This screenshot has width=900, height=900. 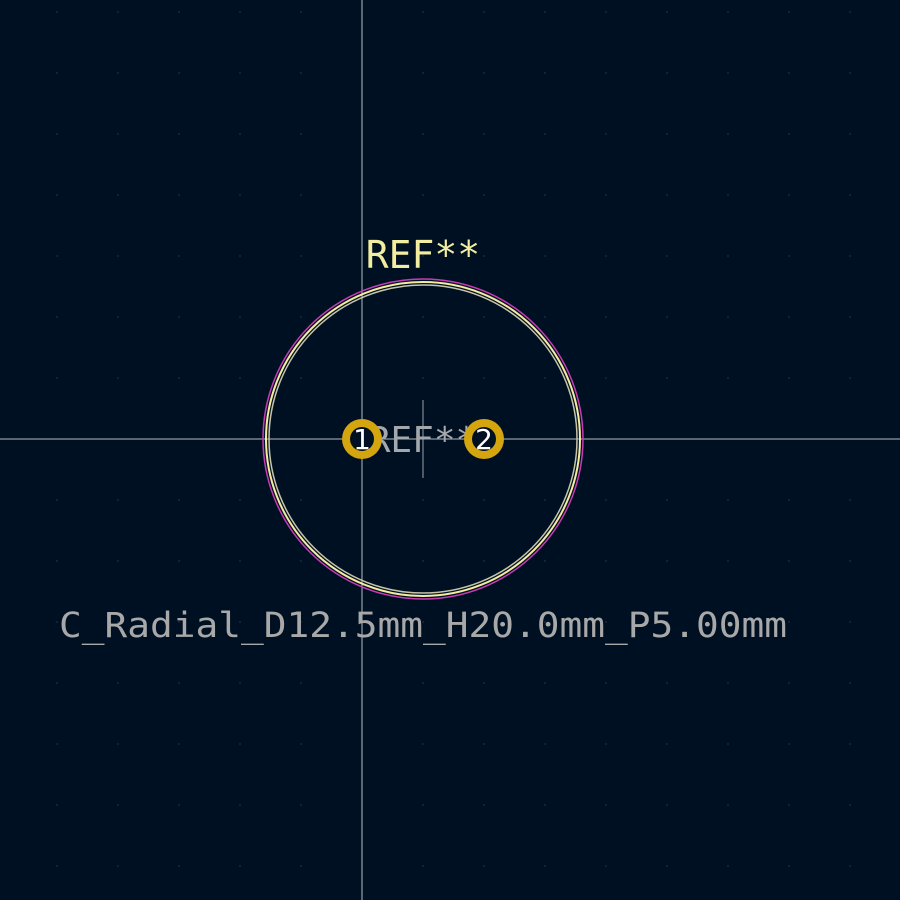 I want to click on pad-2: 2, so click(x=484, y=439).